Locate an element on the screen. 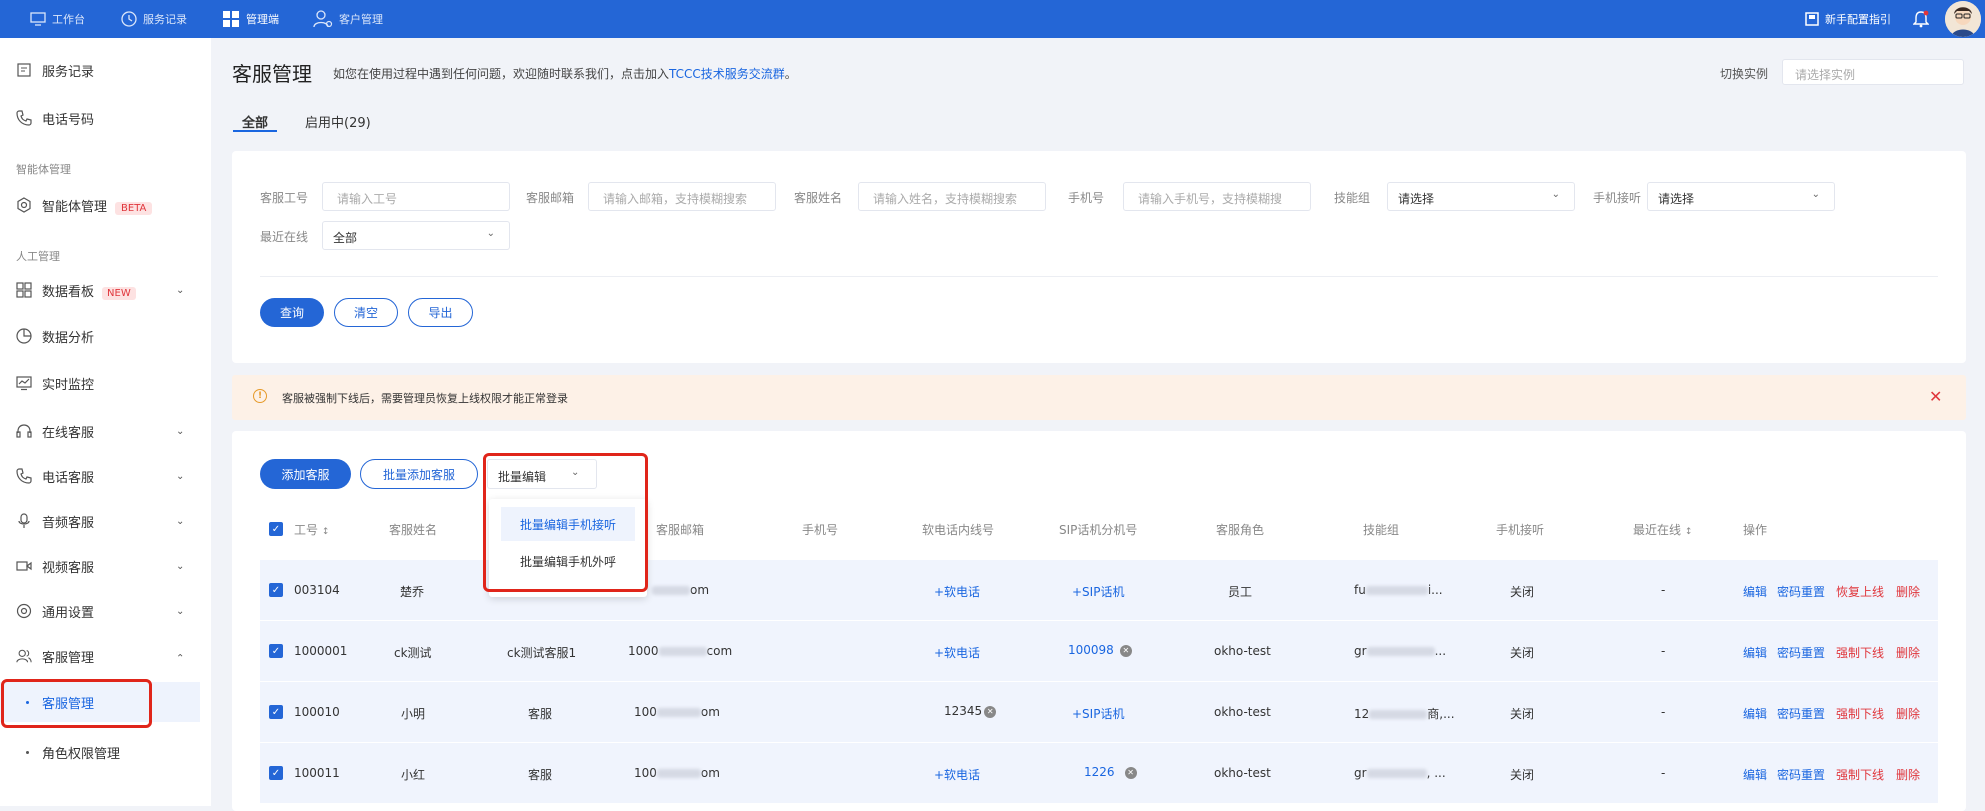 The height and width of the screenshot is (811, 1985). sidebar-subitem-role-mgmt: 角色权限管理 is located at coordinates (105, 752).